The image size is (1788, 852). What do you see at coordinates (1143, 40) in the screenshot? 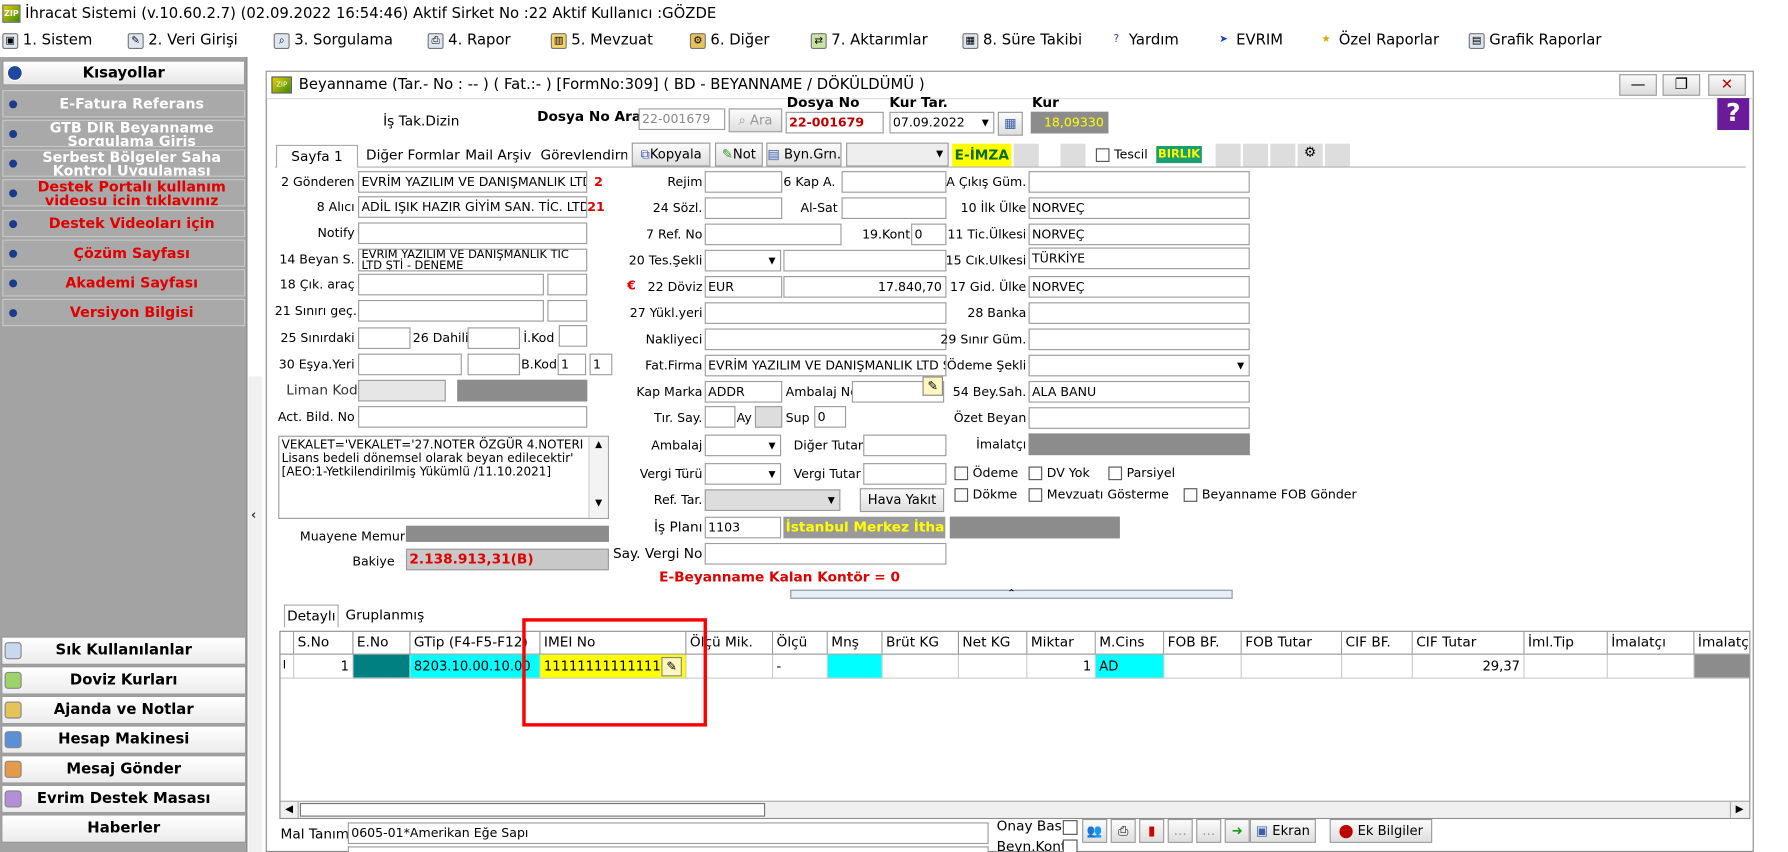
I see `menu-yardim: ? Yardım` at bounding box center [1143, 40].